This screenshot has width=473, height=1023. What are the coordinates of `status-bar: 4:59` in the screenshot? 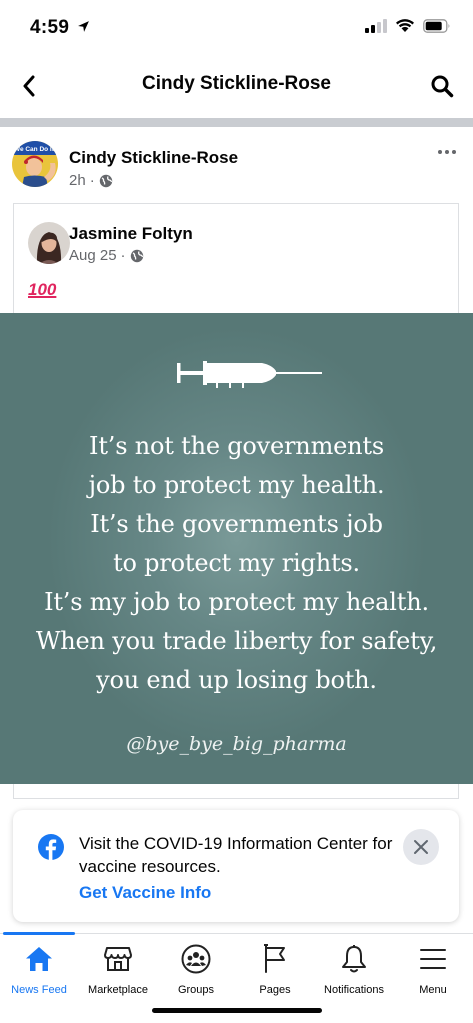 It's located at (236, 28).